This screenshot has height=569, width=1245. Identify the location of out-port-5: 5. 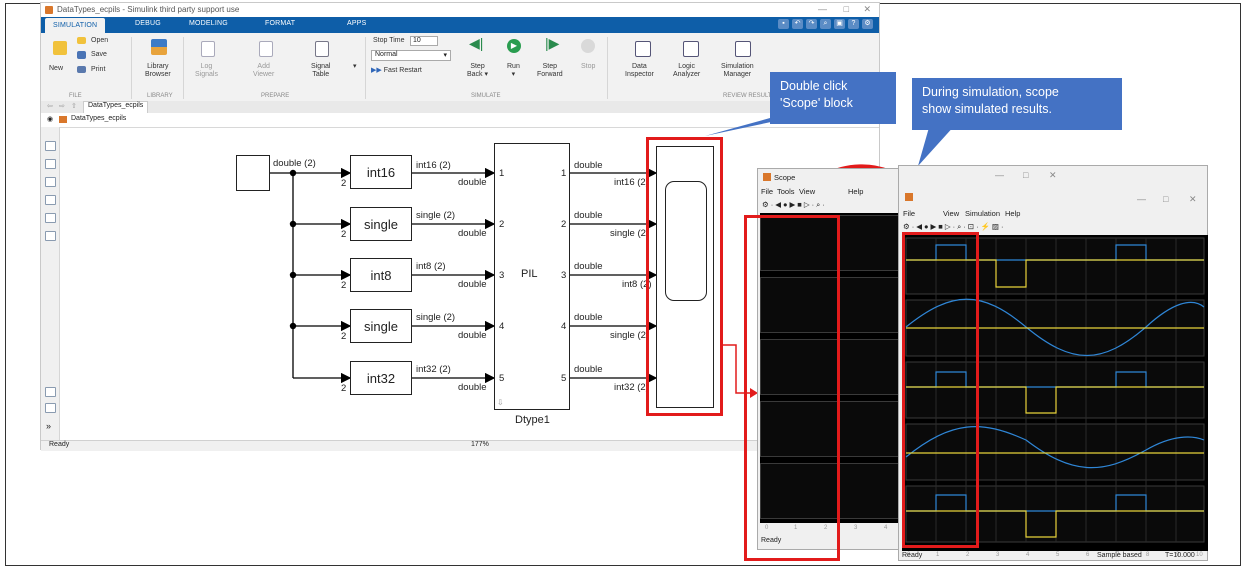
(564, 378).